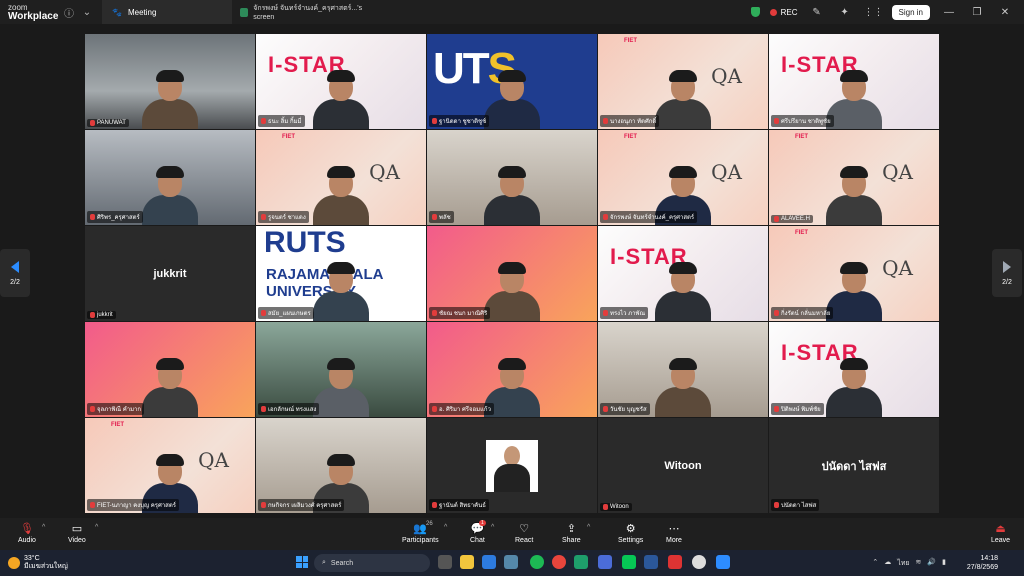  Describe the element at coordinates (699, 562) in the screenshot. I see `media-player-icon` at that location.